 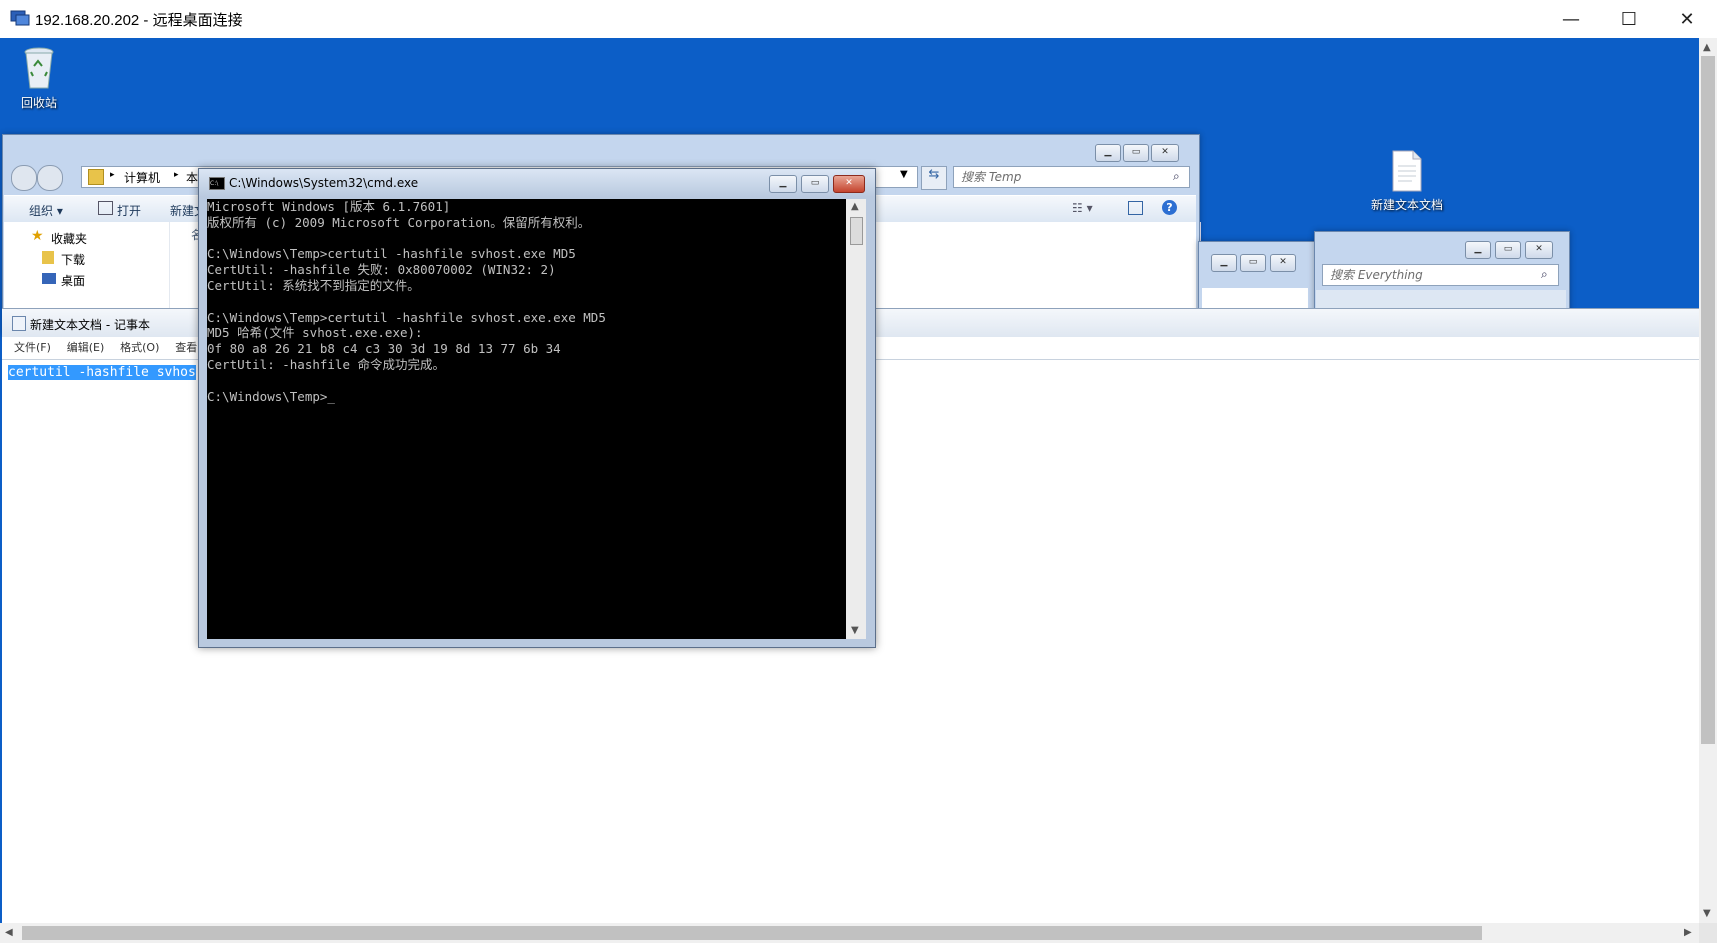 I want to click on text-document-label: 新建文本文档, so click(x=1406, y=205).